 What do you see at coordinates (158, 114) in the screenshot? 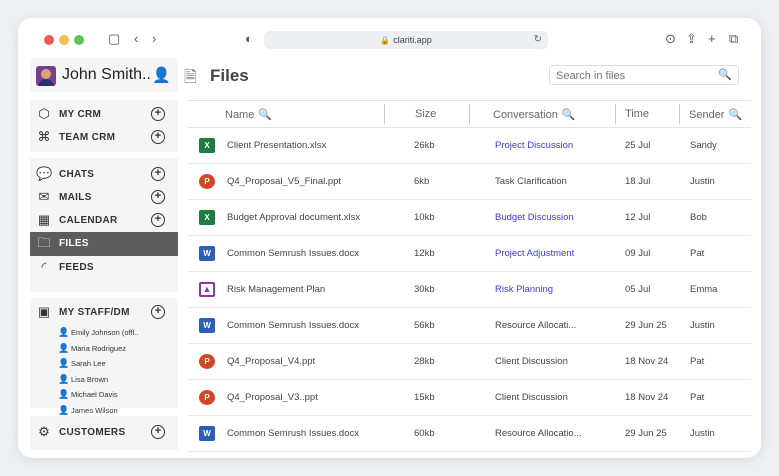
I see `add-my-crm-button: +` at bounding box center [158, 114].